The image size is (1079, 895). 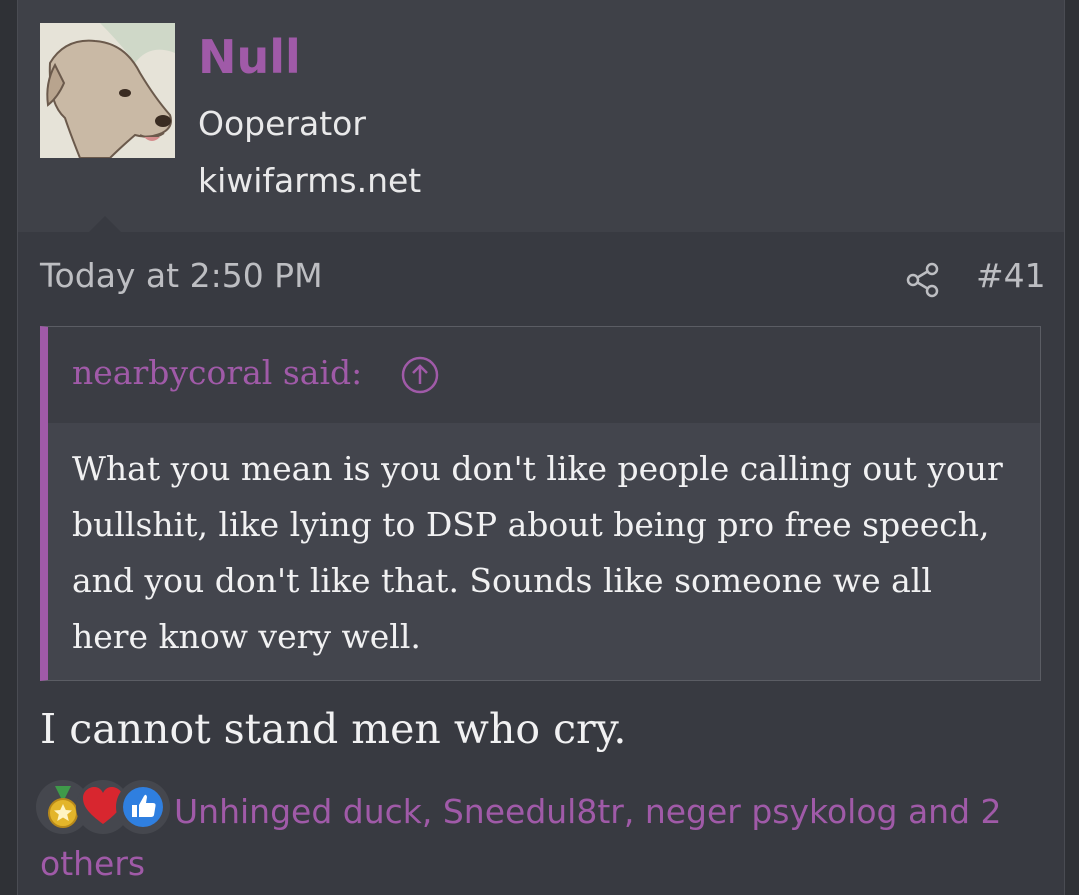 I want to click on quote-header: nearbycoral said:, so click(x=544, y=375).